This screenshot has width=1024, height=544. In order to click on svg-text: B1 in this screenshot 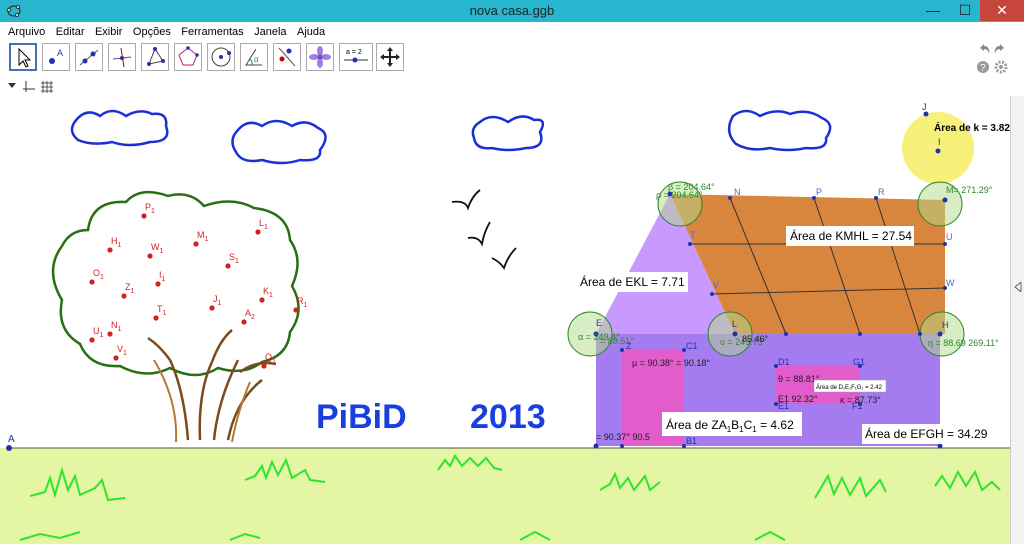, I will do `click(691, 441)`.